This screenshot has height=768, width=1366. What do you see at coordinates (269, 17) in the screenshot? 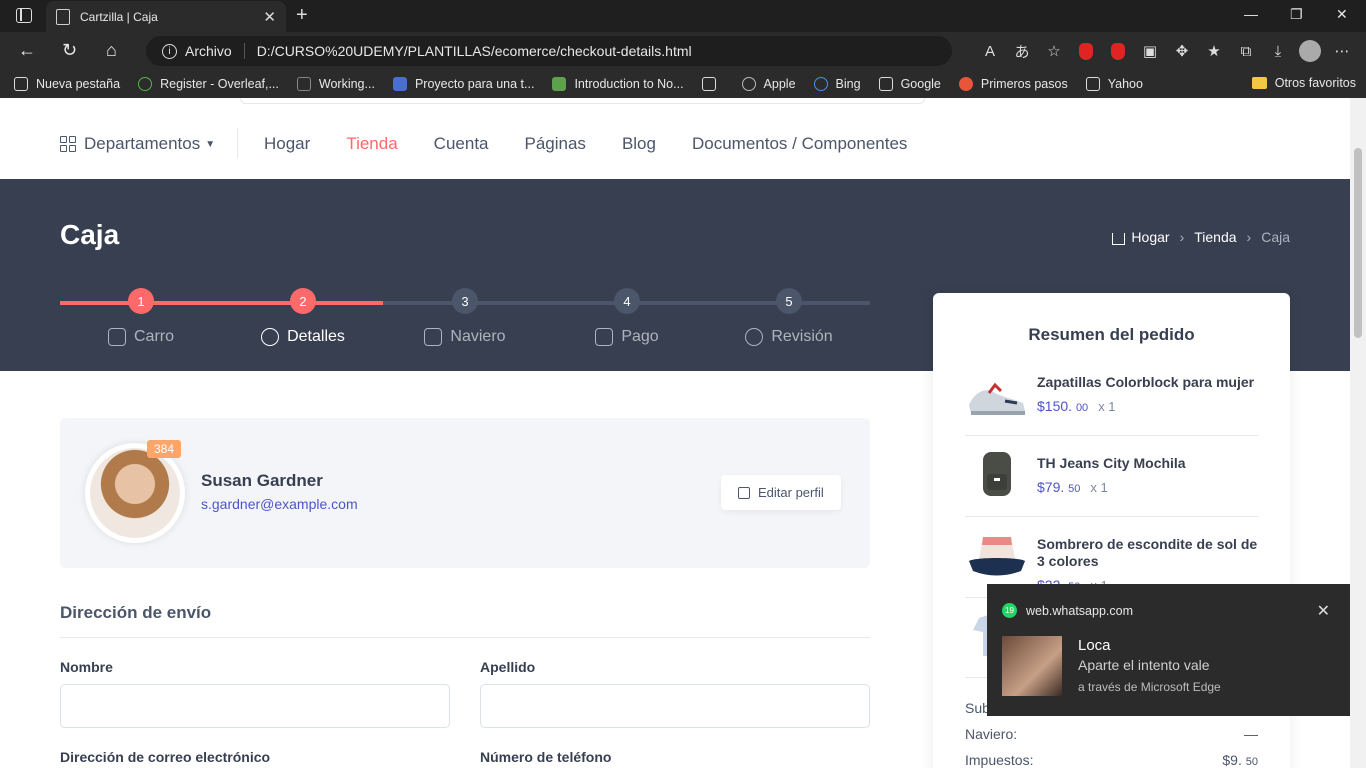
I see `close-tab-icon: ✕` at bounding box center [269, 17].